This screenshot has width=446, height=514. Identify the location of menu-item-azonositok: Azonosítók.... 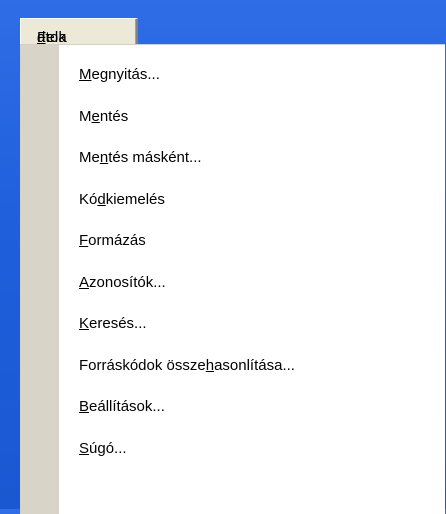
(252, 283).